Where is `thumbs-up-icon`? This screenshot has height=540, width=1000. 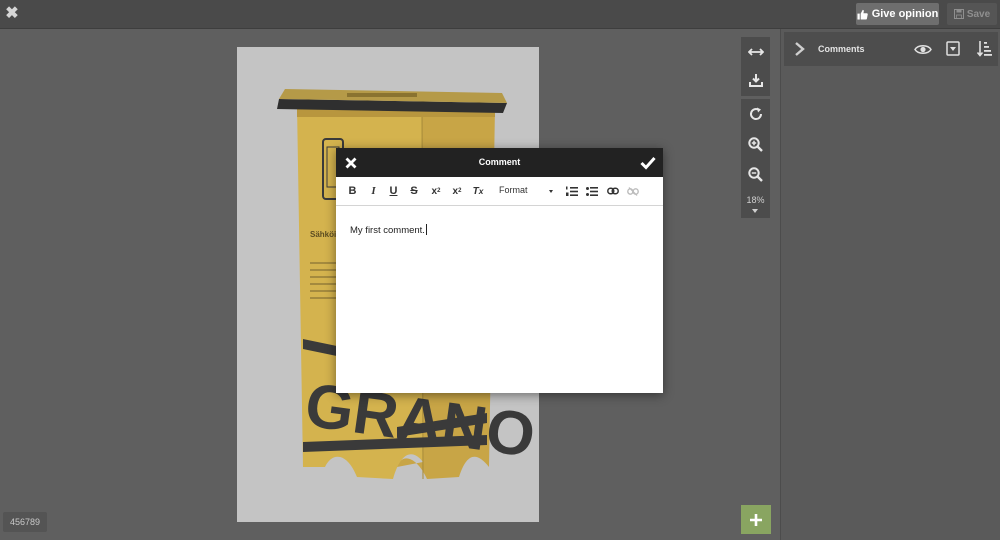
thumbs-up-icon is located at coordinates (862, 14).